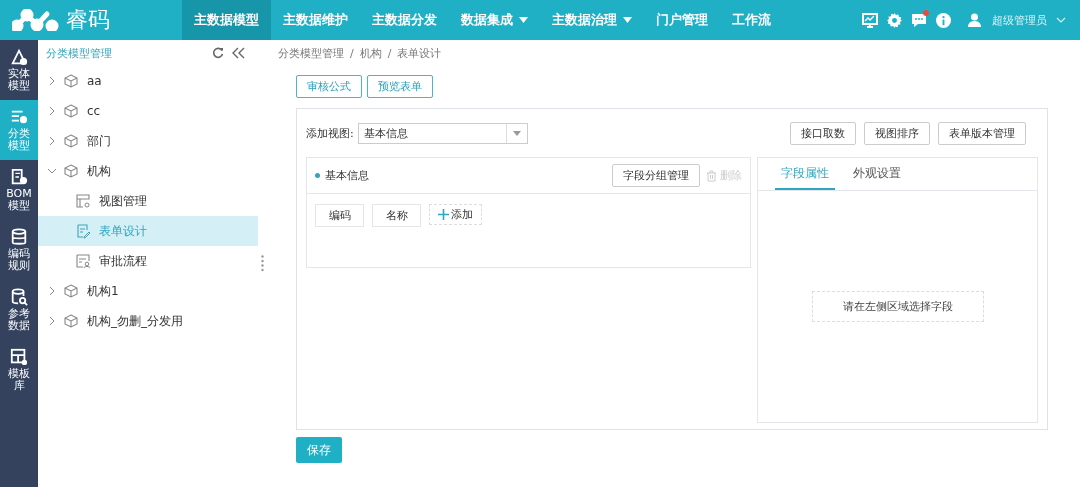 This screenshot has width=1080, height=487. Describe the element at coordinates (347, 175) in the screenshot. I see `group-title: 基本信息` at that location.